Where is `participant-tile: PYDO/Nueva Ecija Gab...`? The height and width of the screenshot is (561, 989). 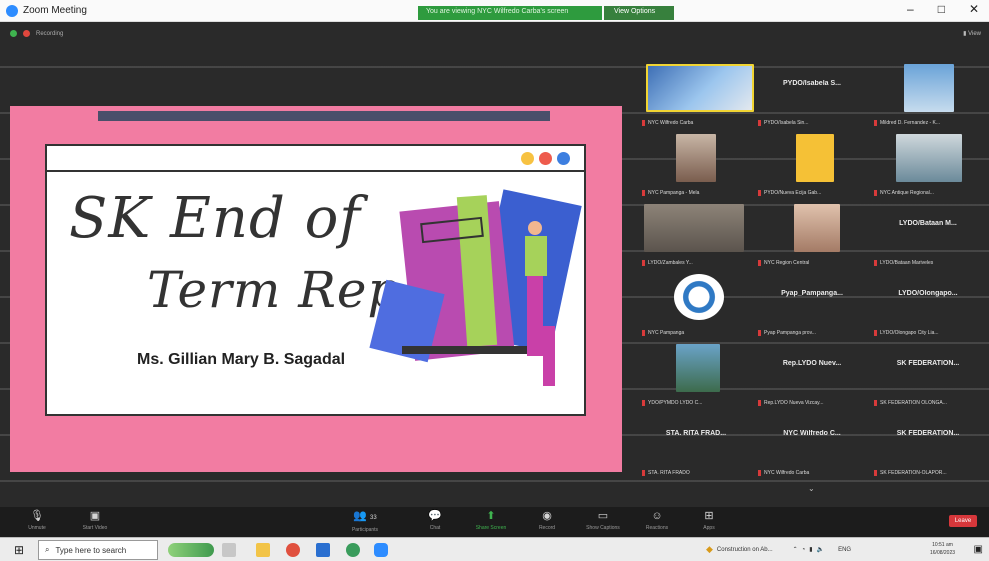 participant-tile: PYDO/Nueva Ecija Gab... is located at coordinates (812, 164).